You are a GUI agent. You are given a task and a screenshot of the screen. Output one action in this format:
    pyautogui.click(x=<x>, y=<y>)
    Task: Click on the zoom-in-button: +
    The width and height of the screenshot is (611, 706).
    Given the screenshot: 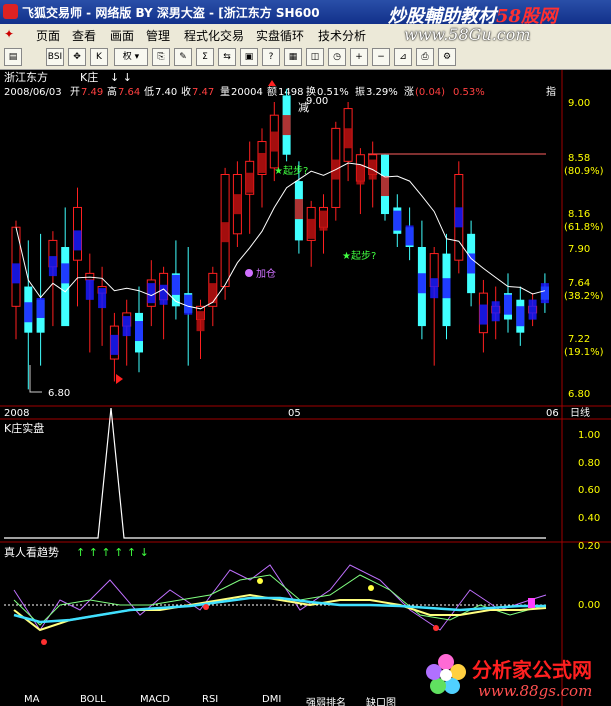 What is the action you would take?
    pyautogui.click(x=359, y=57)
    